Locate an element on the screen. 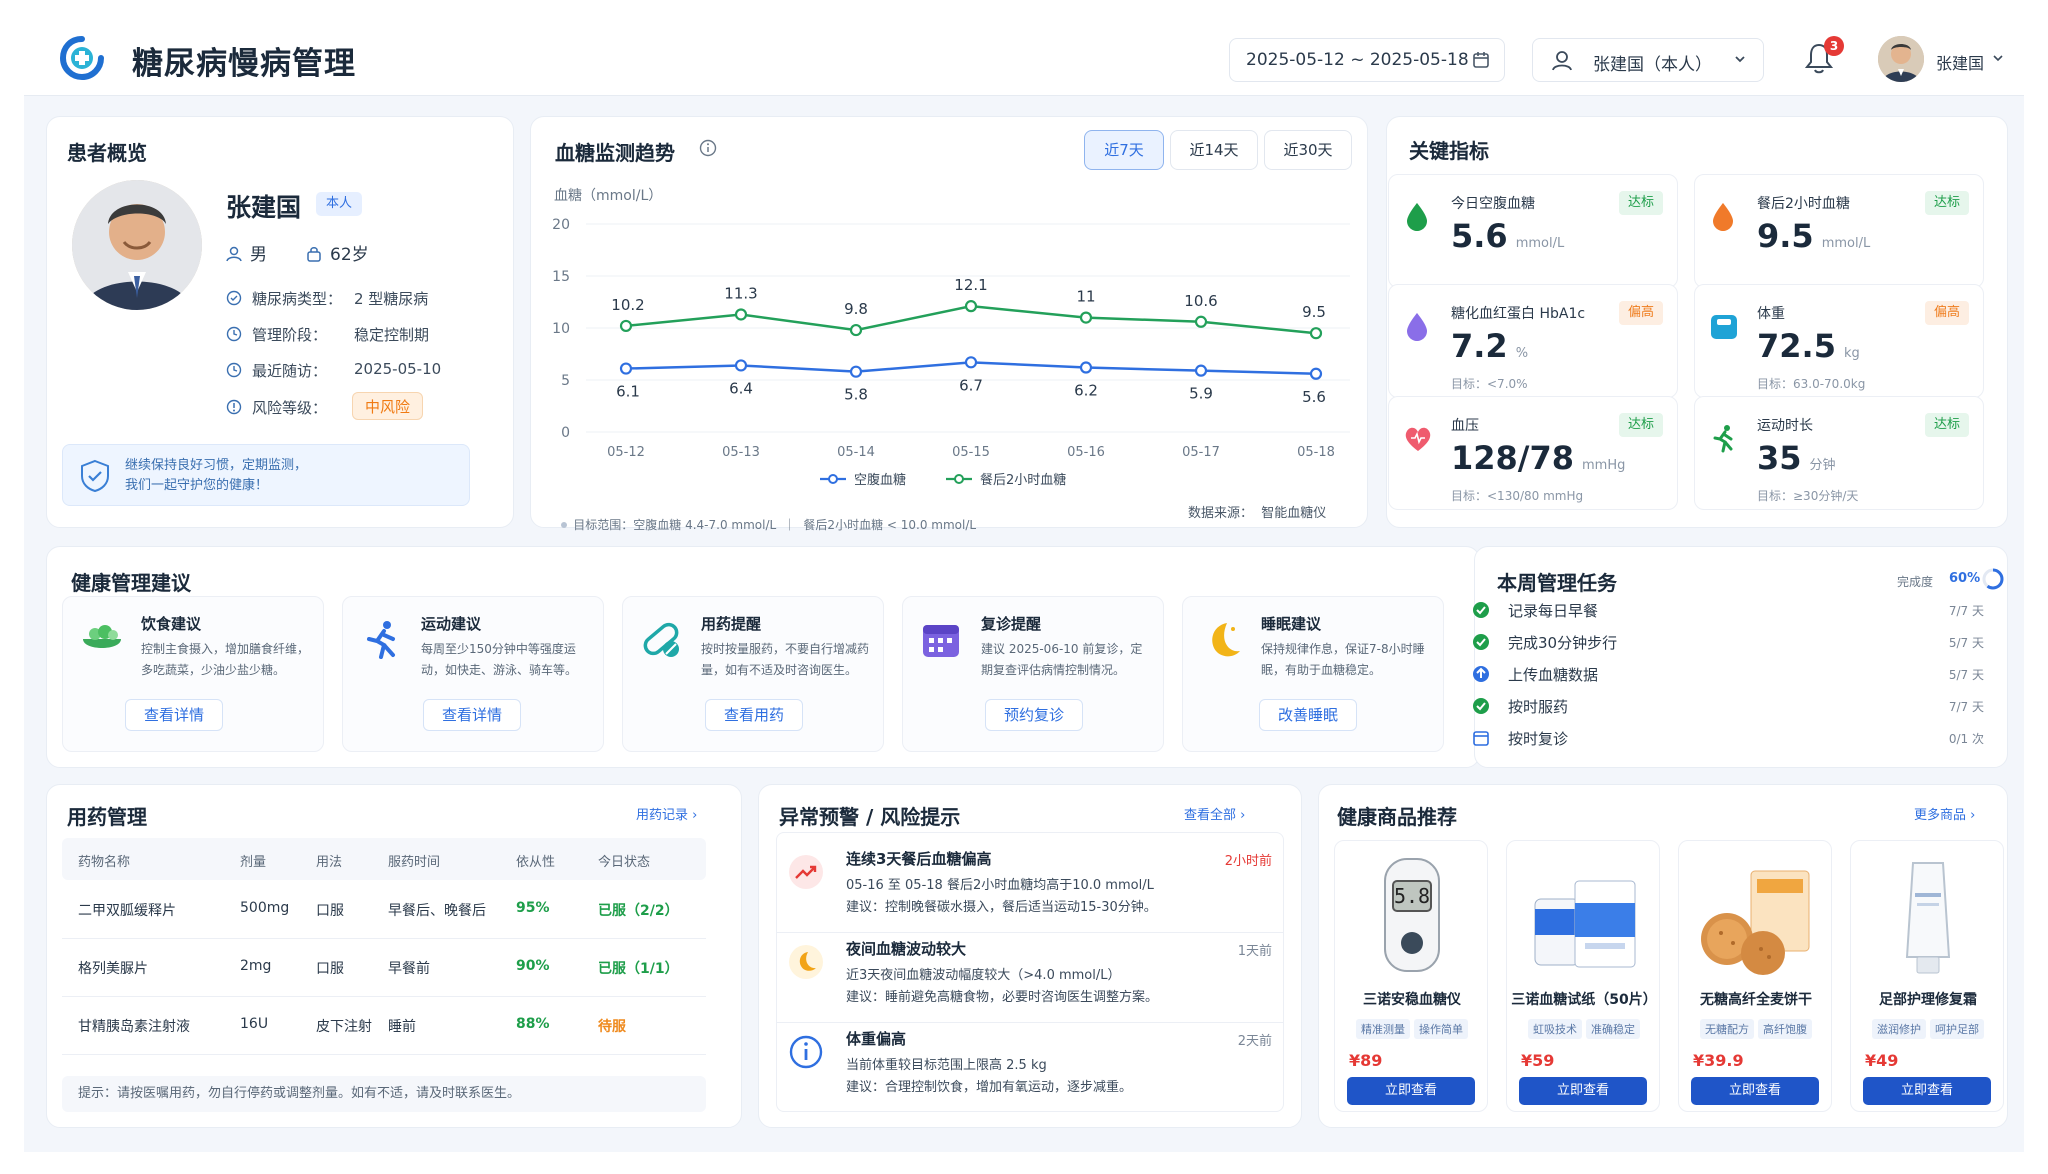 This screenshot has width=2048, height=1174. avatar-portrait-icon is located at coordinates (1901, 59).